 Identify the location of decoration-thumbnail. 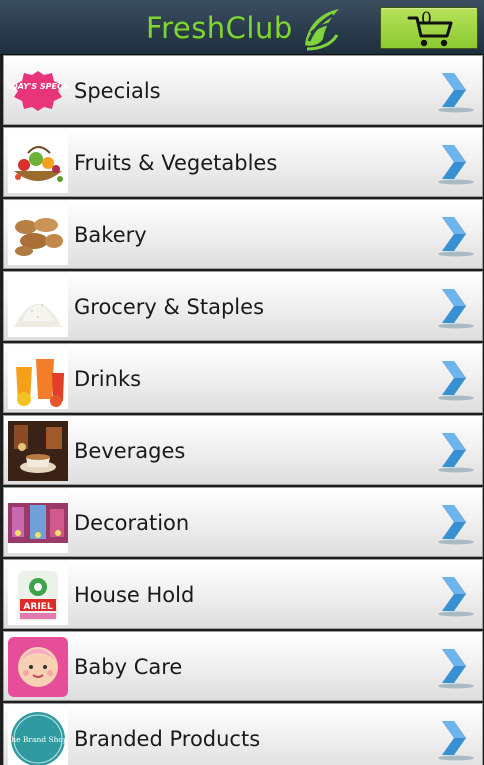
(38, 523).